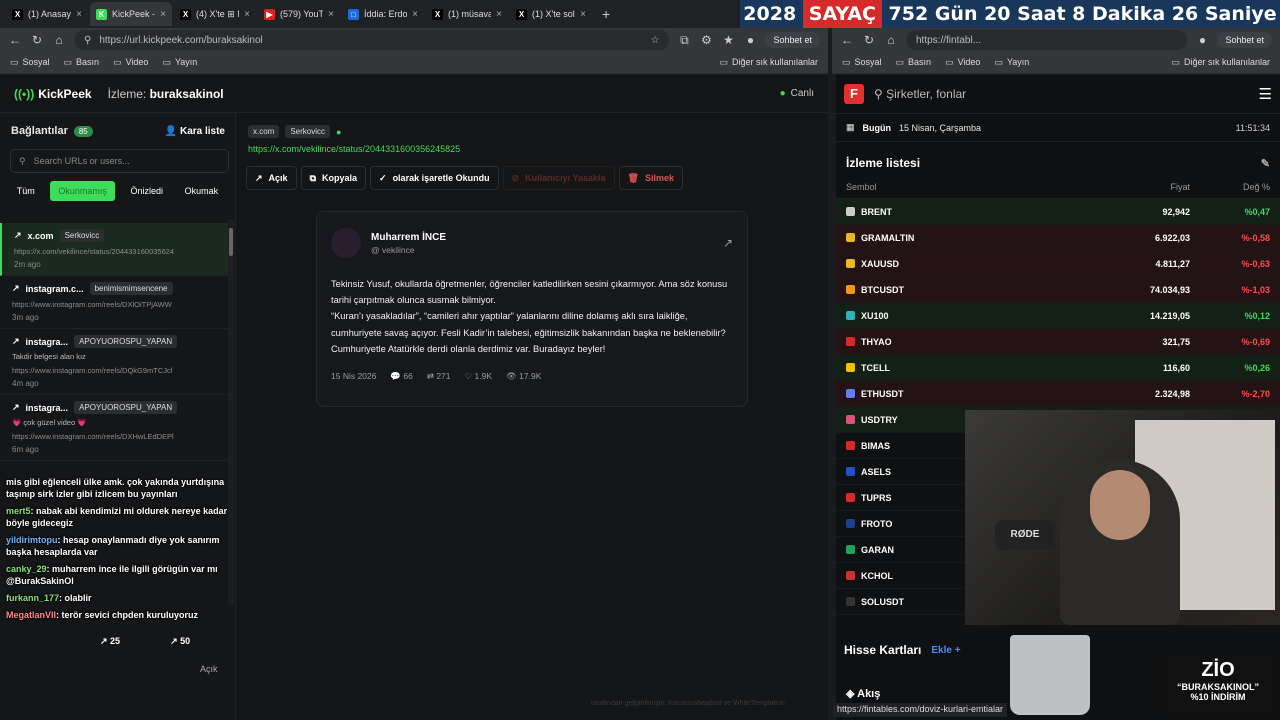  Describe the element at coordinates (401, 376) in the screenshot. I see `replies-stat: 💬 66` at that location.